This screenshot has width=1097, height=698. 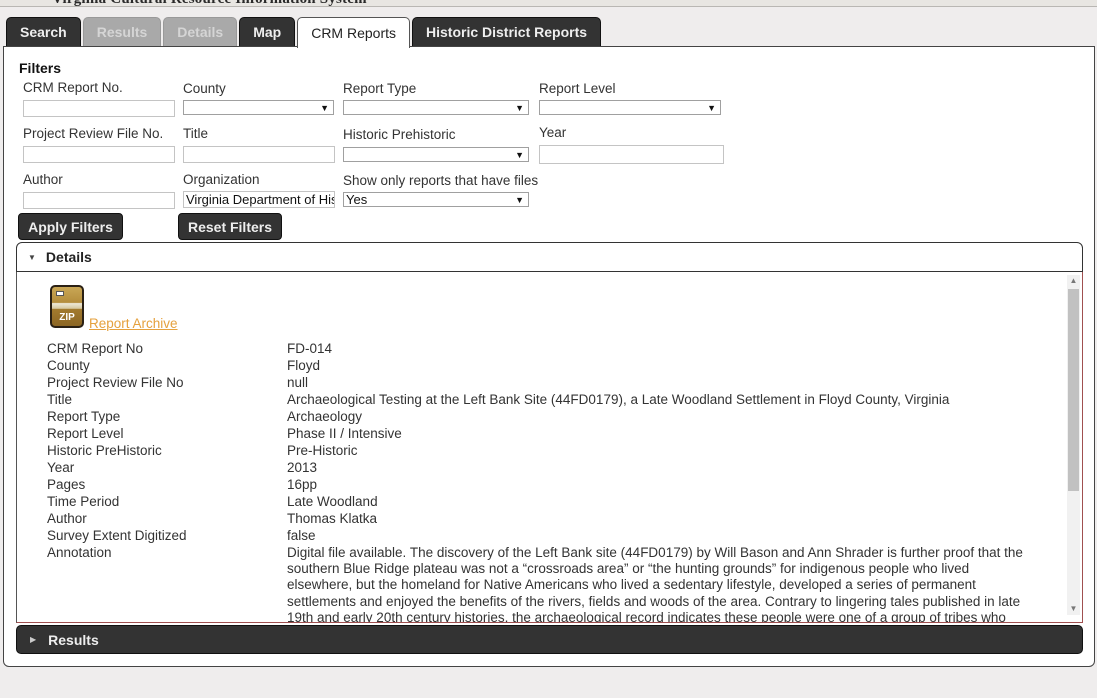 What do you see at coordinates (99, 154) in the screenshot?
I see `project-review-file-no-input` at bounding box center [99, 154].